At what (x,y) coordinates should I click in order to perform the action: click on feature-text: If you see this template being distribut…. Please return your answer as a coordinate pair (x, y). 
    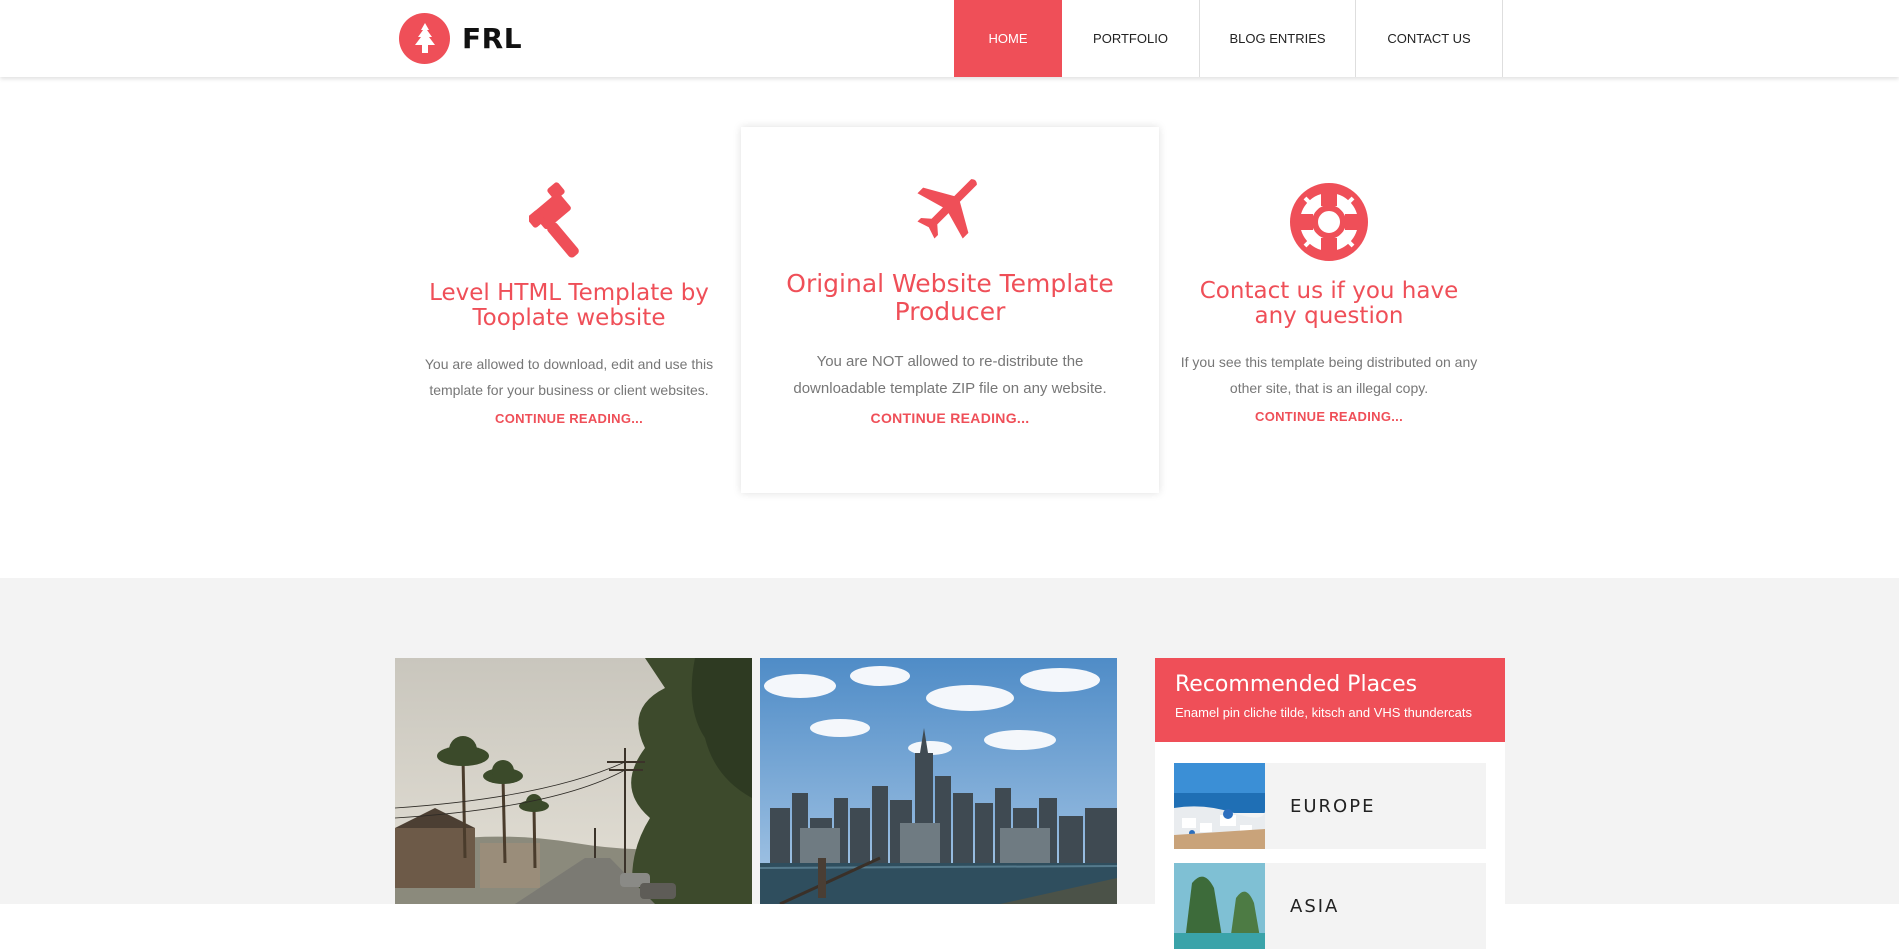
    Looking at the image, I should click on (1329, 375).